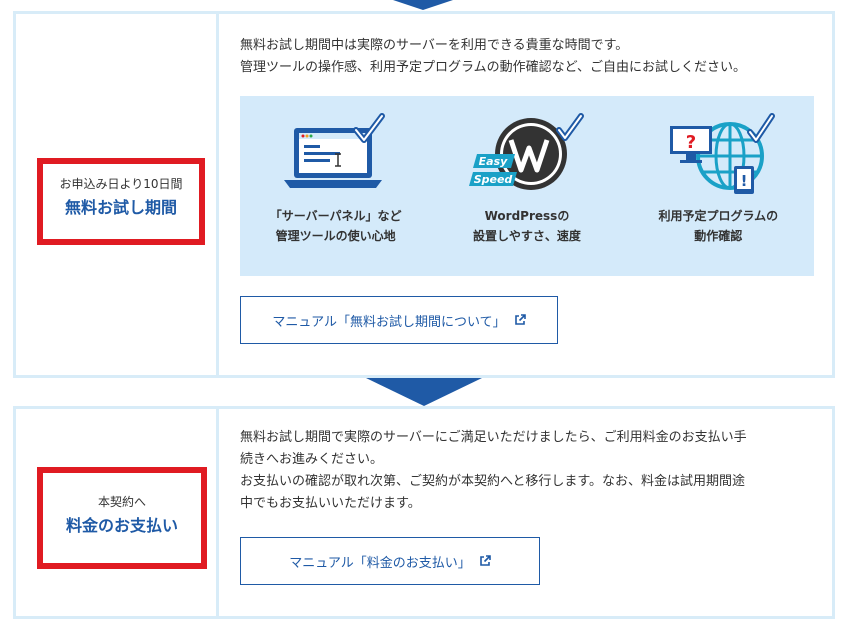 The height and width of the screenshot is (640, 853). What do you see at coordinates (334, 150) in the screenshot?
I see `laptop-check-icon` at bounding box center [334, 150].